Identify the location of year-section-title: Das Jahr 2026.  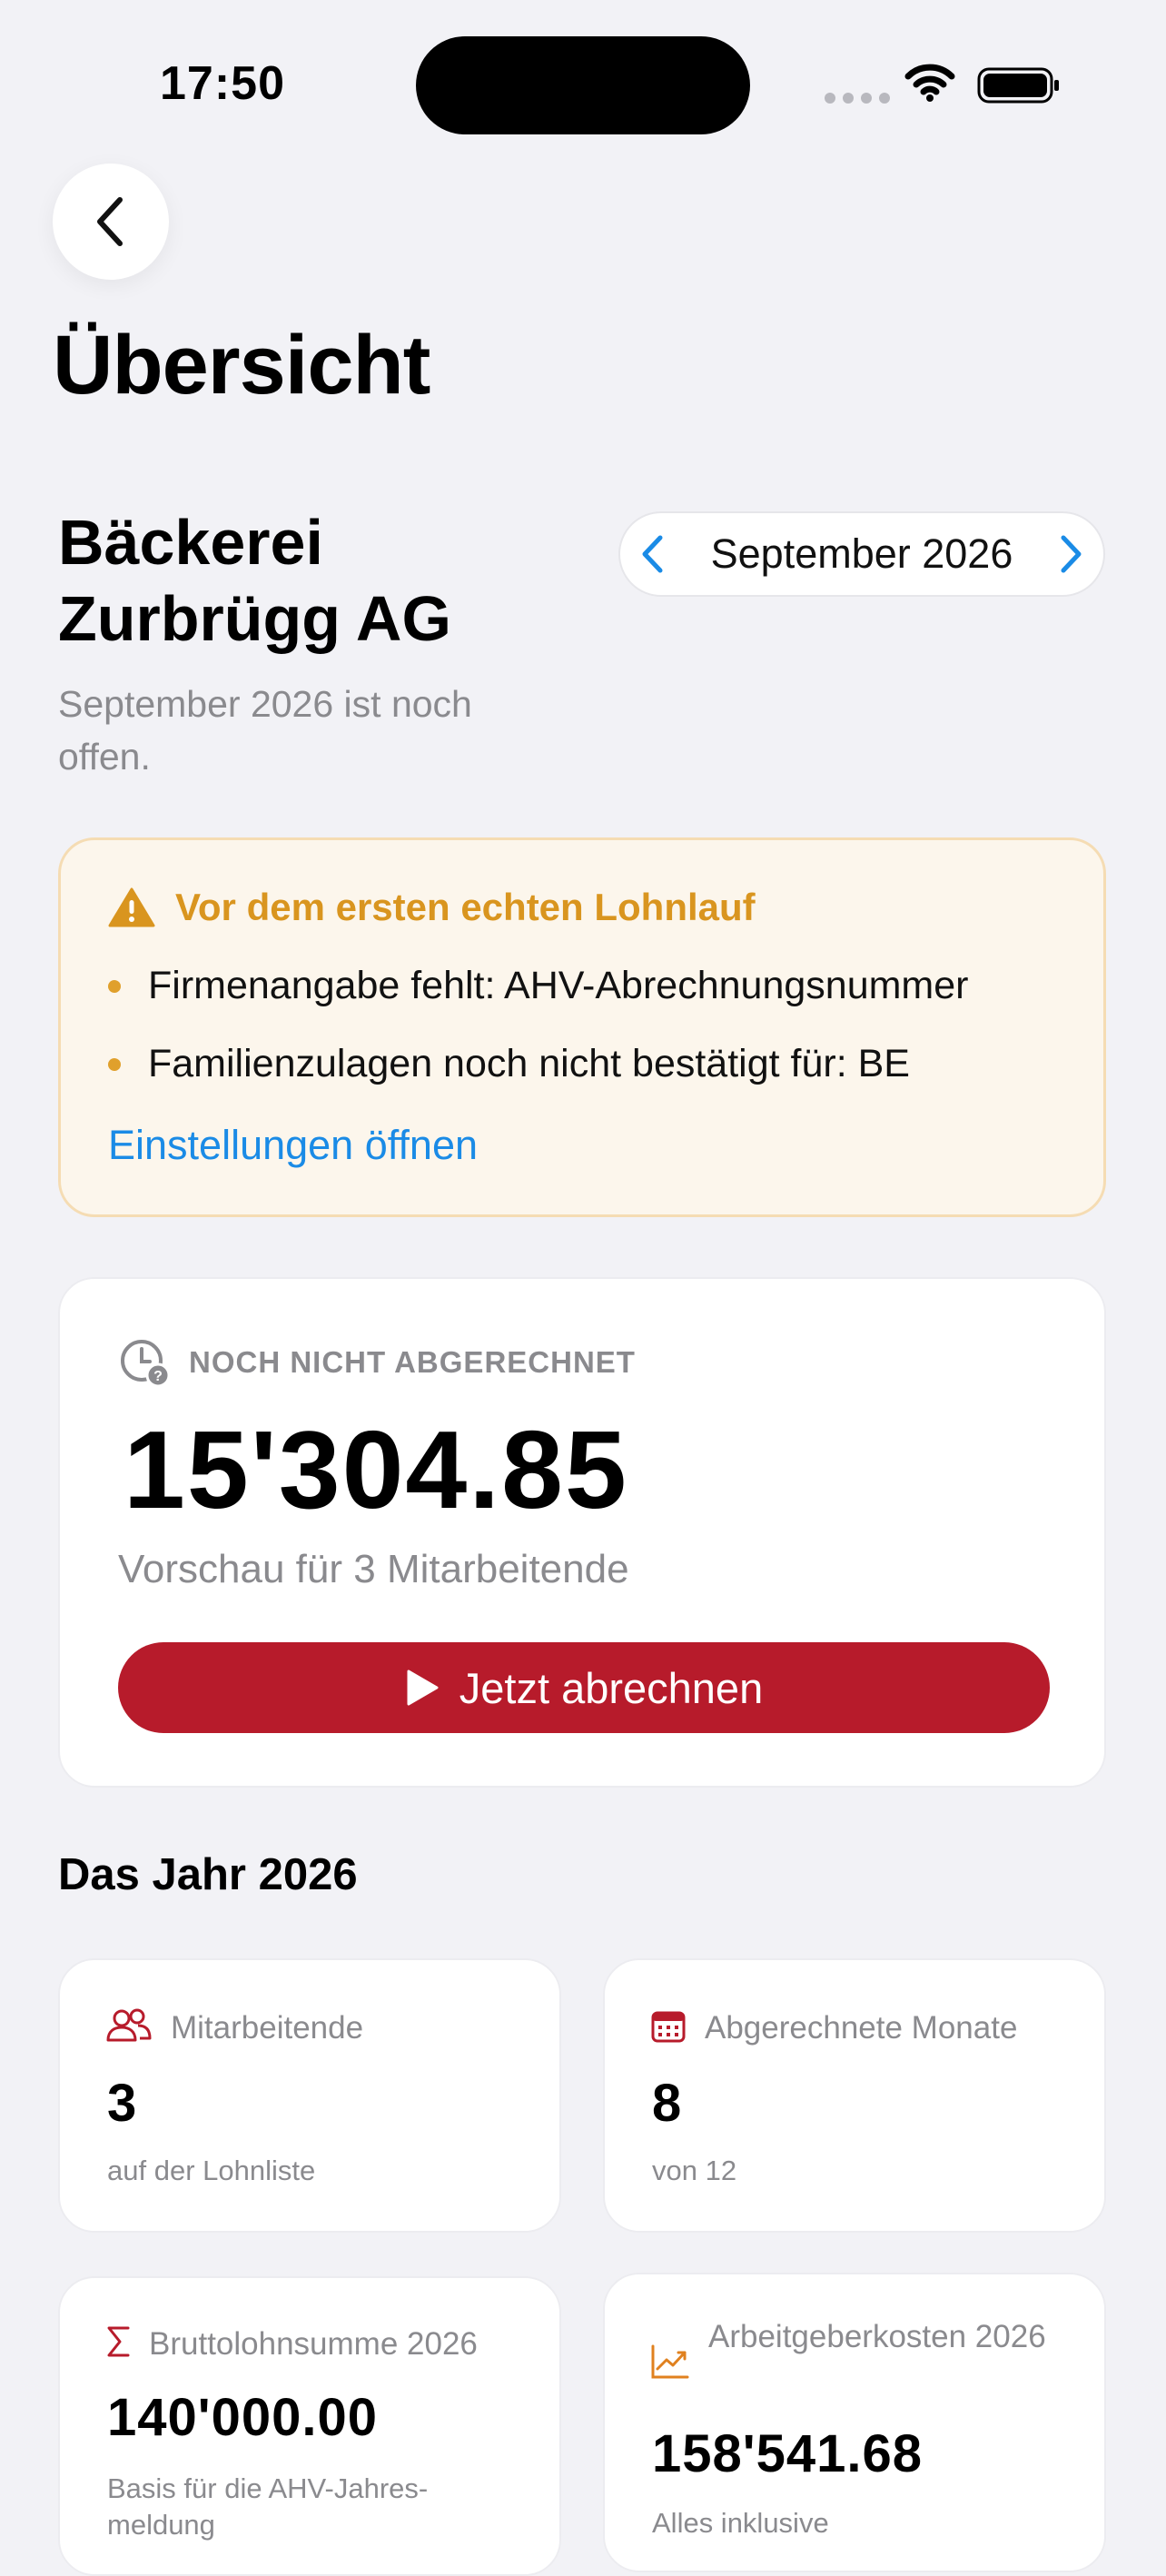
(208, 1874).